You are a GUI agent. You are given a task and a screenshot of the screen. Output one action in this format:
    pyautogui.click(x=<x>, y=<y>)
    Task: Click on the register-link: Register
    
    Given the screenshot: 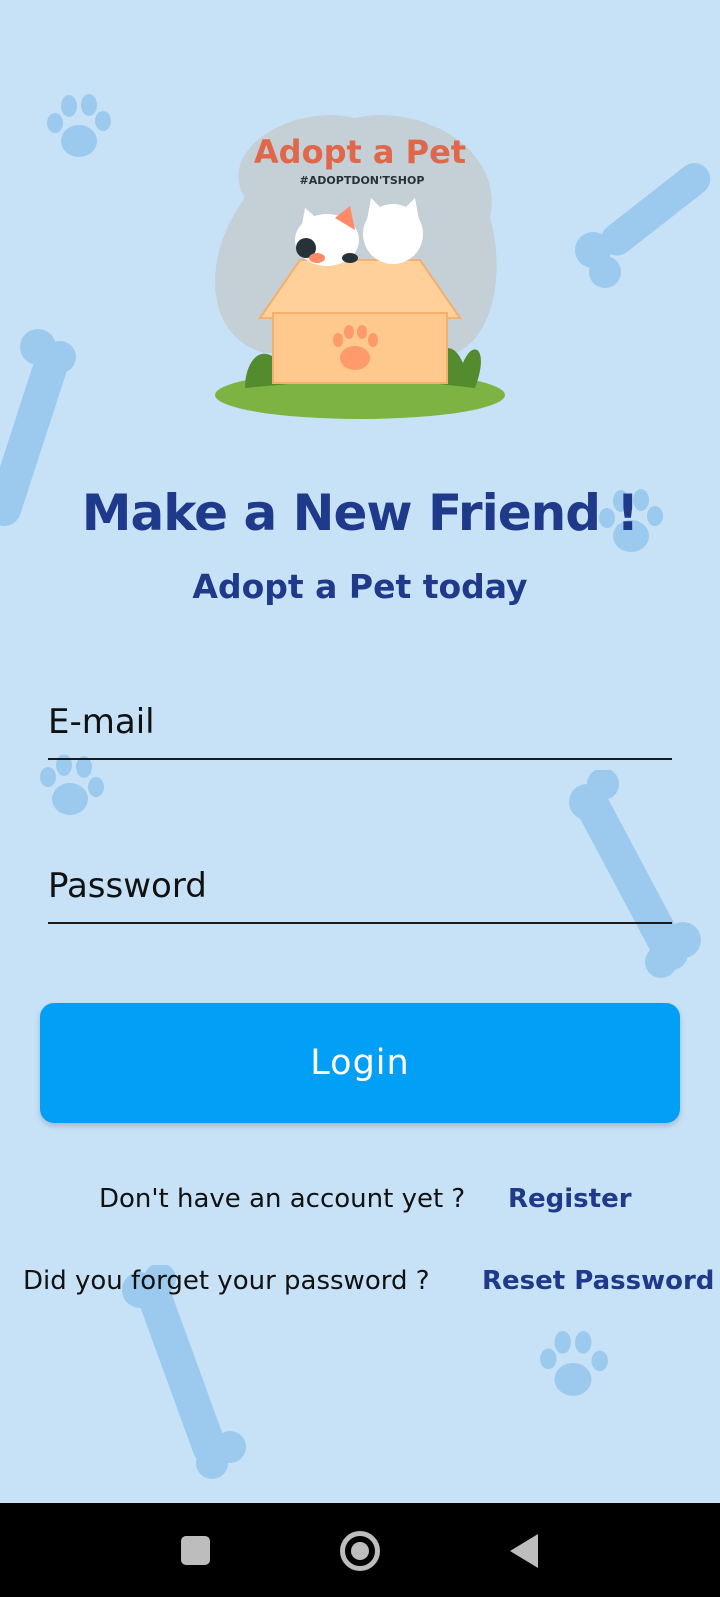 What is the action you would take?
    pyautogui.click(x=570, y=1199)
    